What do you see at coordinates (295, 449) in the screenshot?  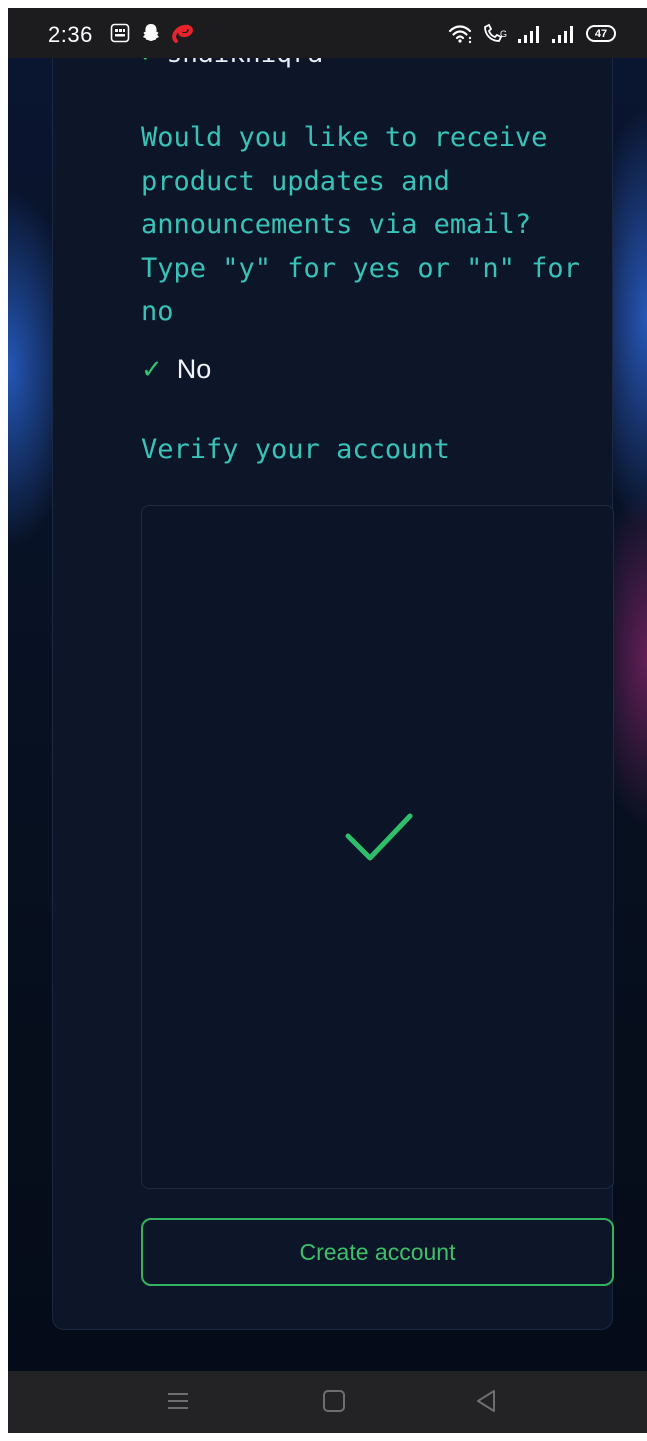 I see `verify-heading: Verify your account` at bounding box center [295, 449].